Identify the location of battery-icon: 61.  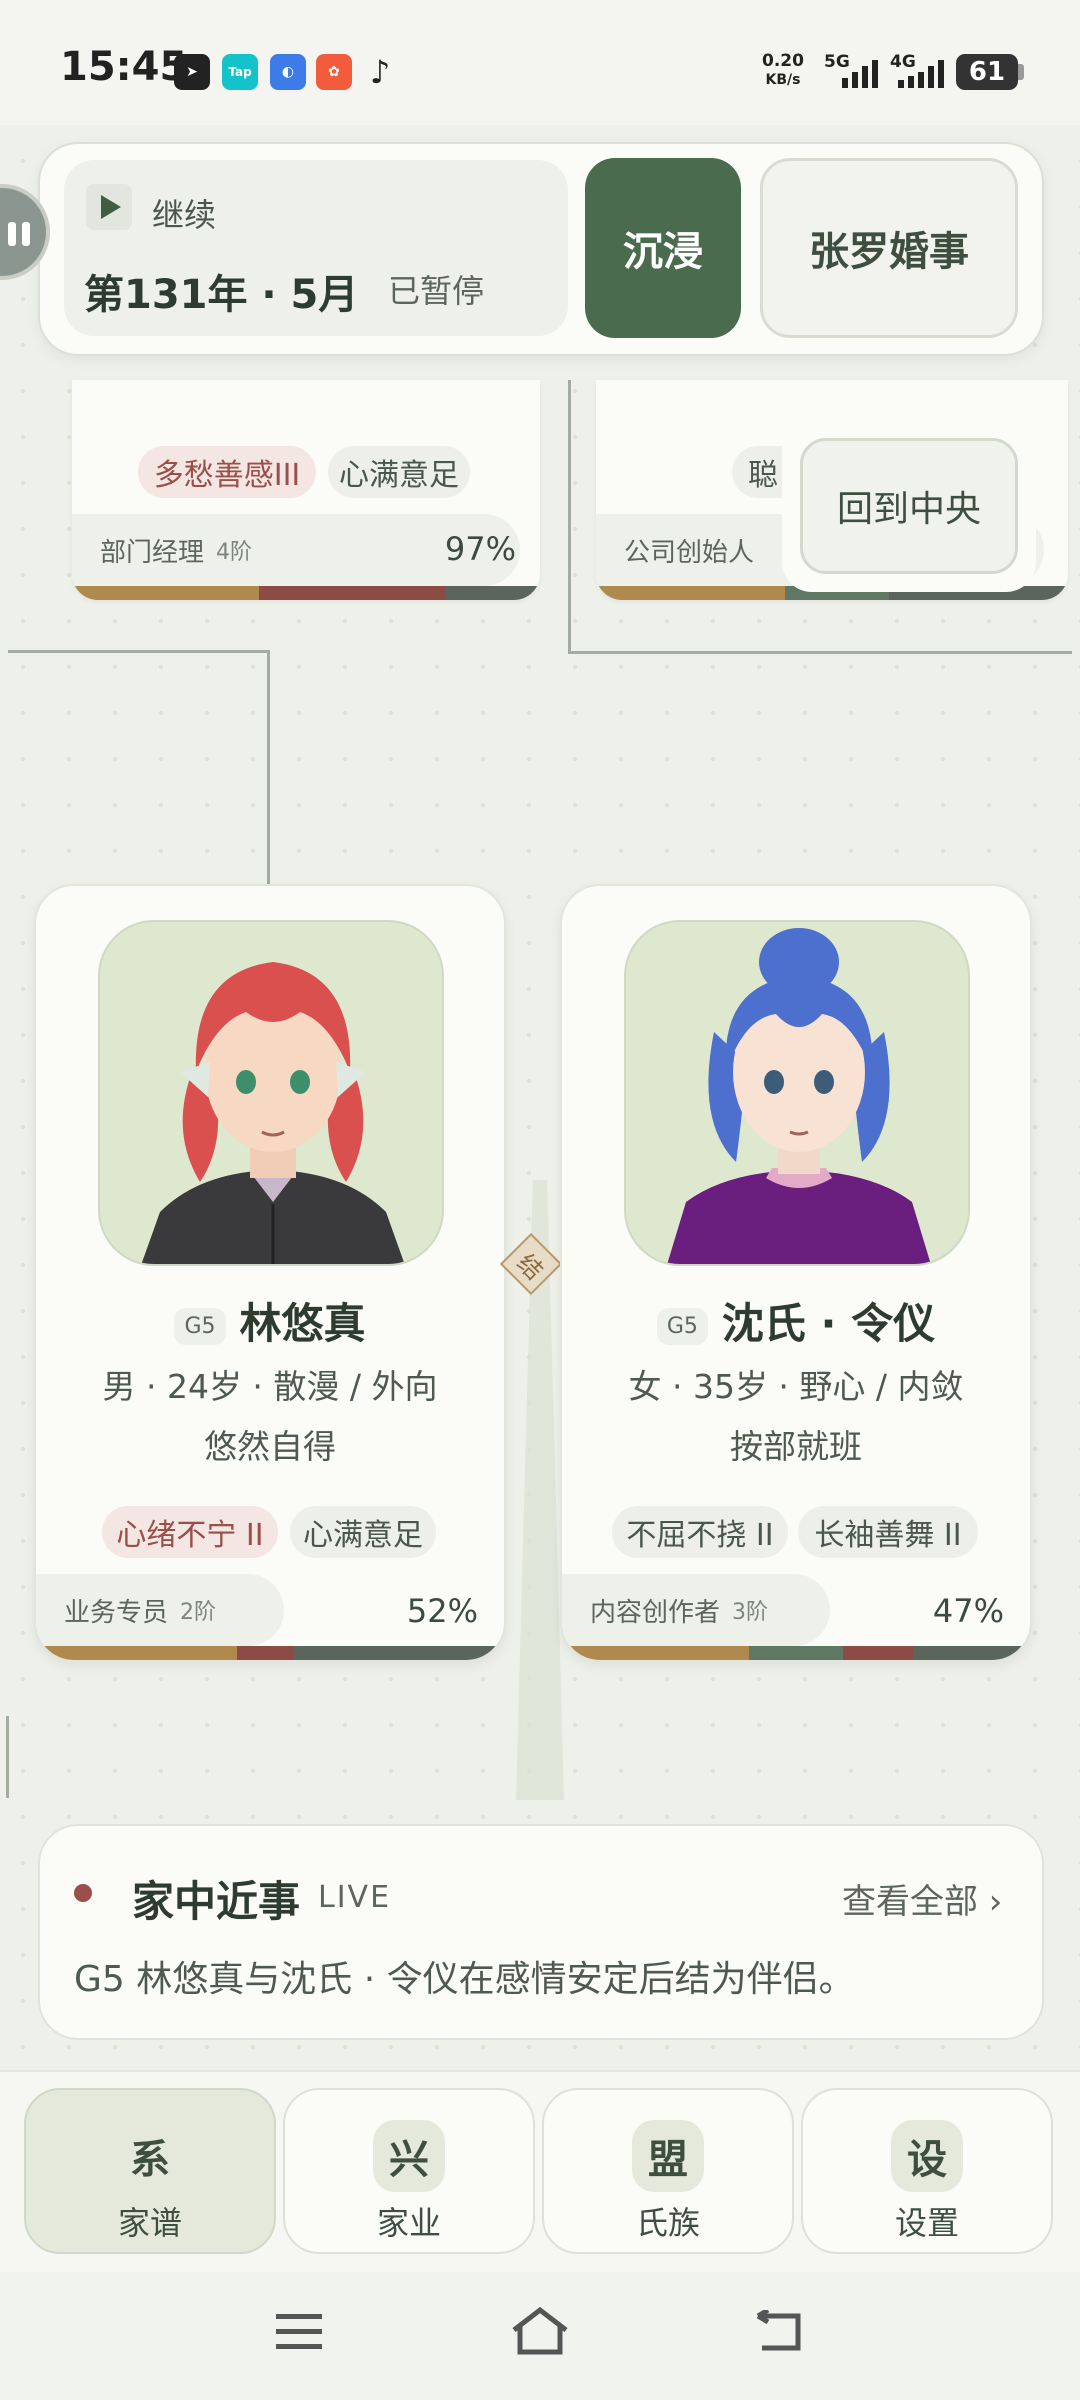
(987, 72).